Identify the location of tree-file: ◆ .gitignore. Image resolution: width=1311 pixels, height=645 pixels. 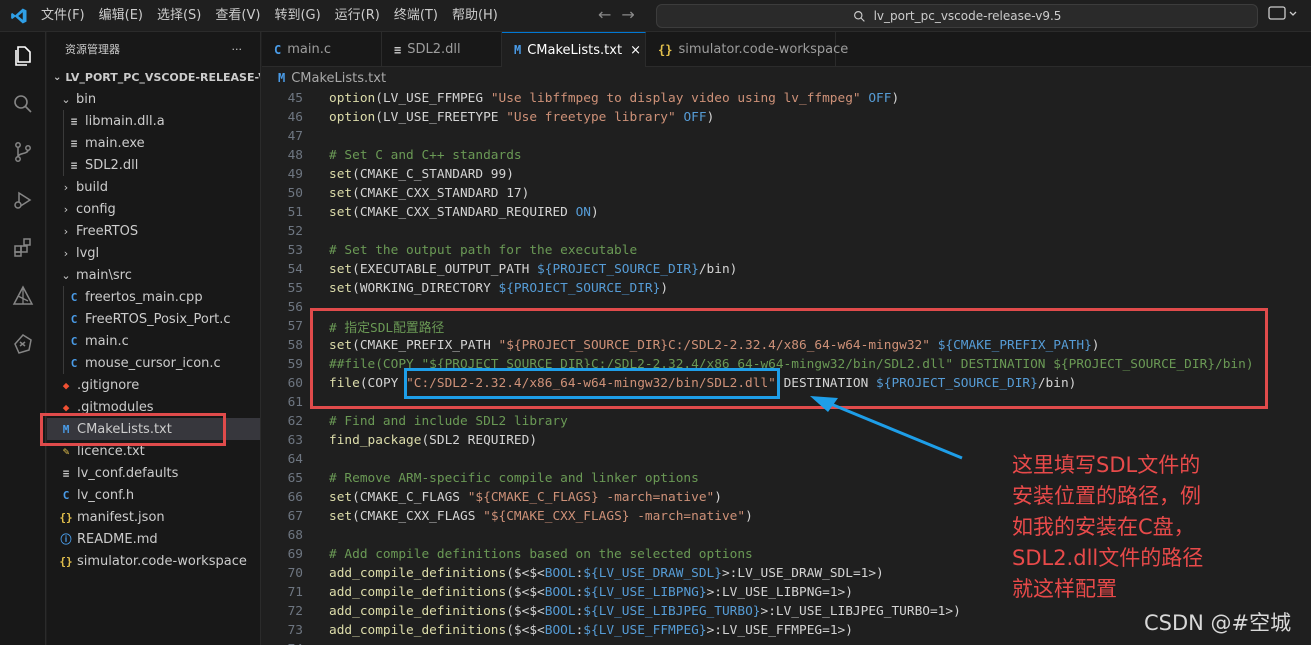
(153, 385).